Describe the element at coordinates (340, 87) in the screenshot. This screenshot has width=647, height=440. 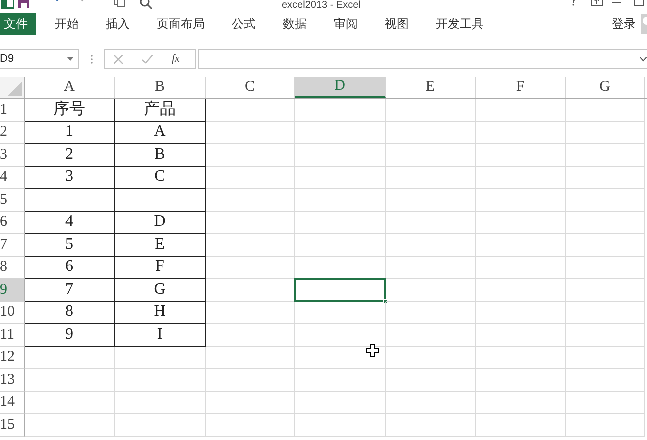
I see `column-header: D` at that location.